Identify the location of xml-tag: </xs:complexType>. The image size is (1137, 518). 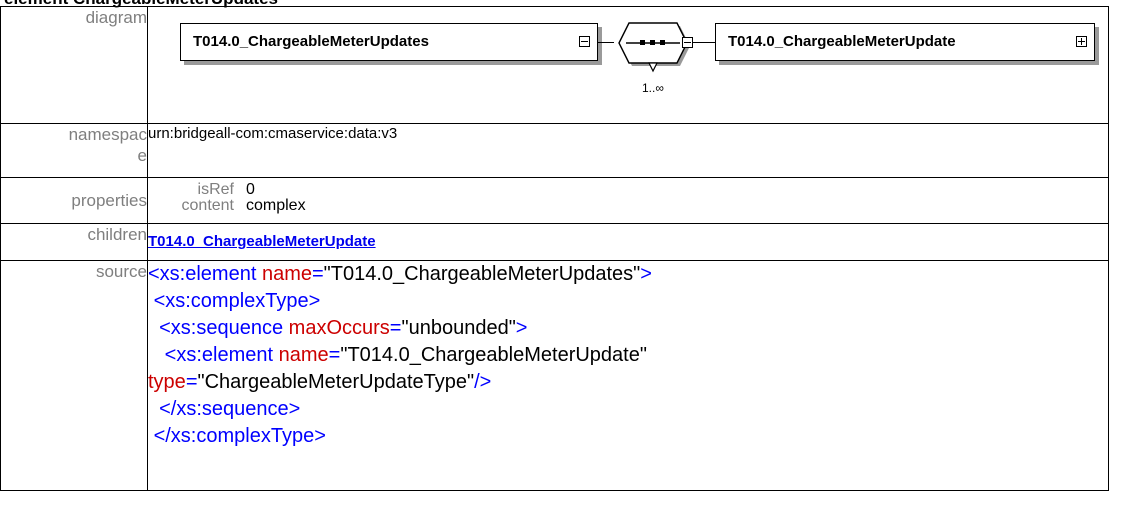
(239, 436).